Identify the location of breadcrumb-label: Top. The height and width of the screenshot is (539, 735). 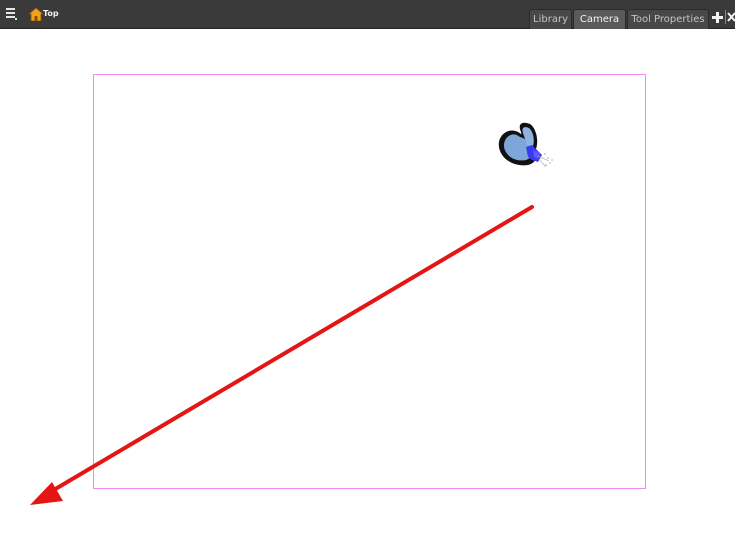
(51, 14).